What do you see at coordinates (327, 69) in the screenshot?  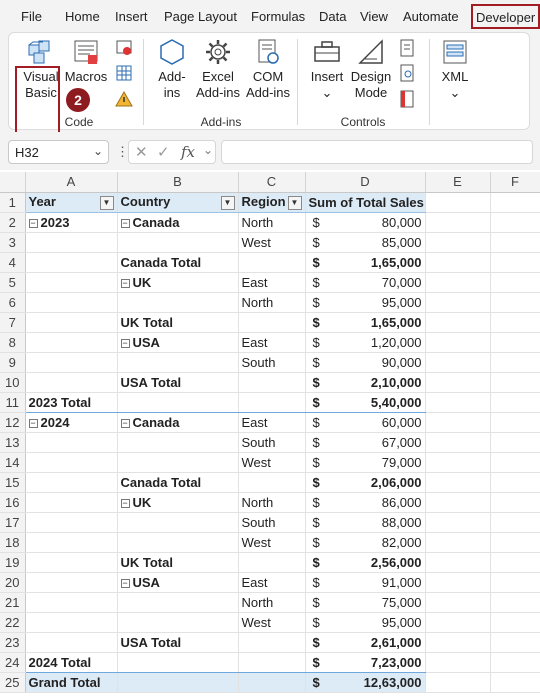 I see `insert-controls-button: Insert ⌄` at bounding box center [327, 69].